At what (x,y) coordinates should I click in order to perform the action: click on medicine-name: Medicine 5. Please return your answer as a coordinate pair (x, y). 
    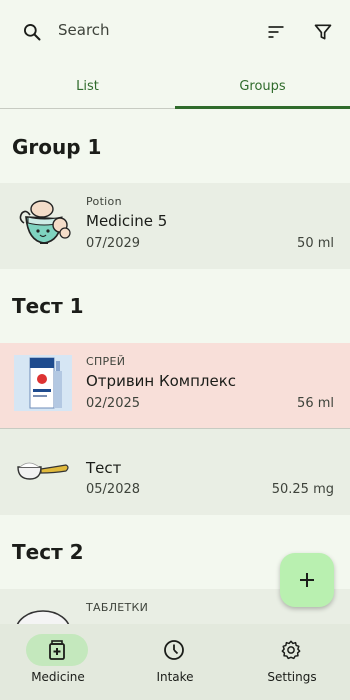
    Looking at the image, I should click on (127, 221).